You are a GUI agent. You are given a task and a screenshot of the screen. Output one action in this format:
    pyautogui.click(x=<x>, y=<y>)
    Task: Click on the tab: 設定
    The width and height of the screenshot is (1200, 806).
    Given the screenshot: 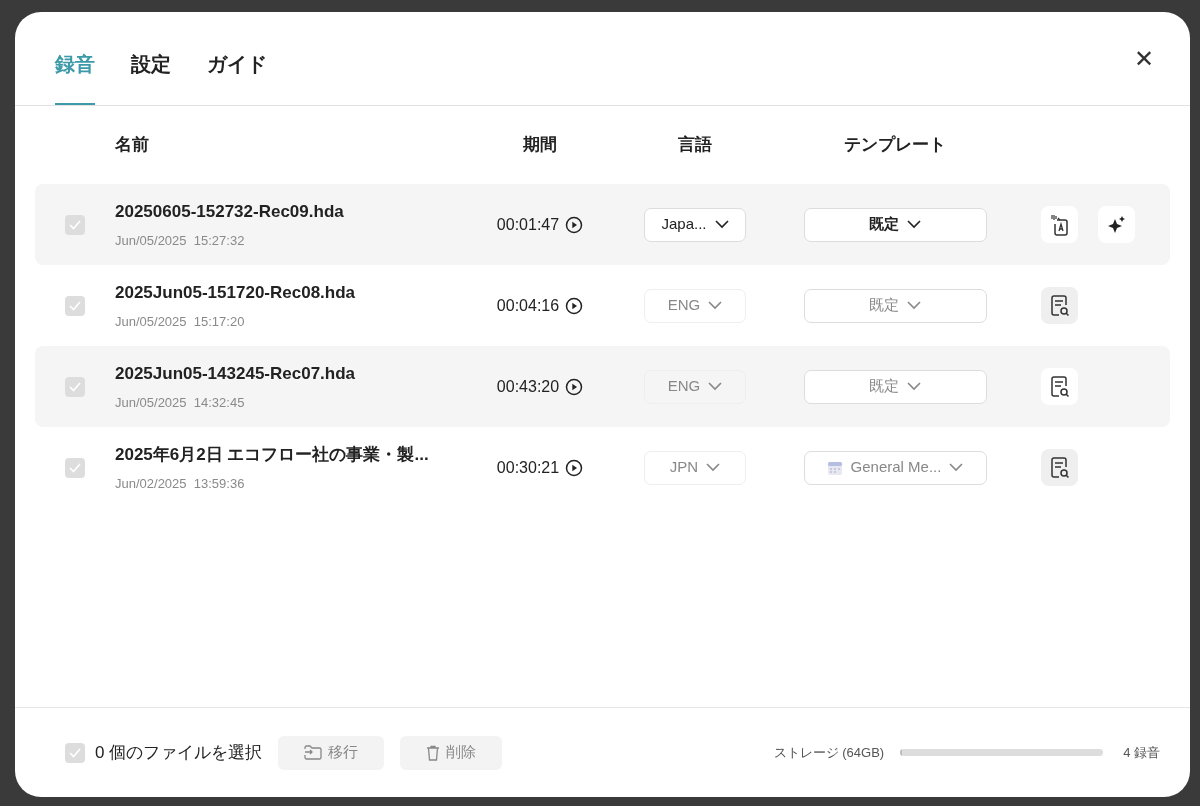 What is the action you would take?
    pyautogui.click(x=151, y=77)
    